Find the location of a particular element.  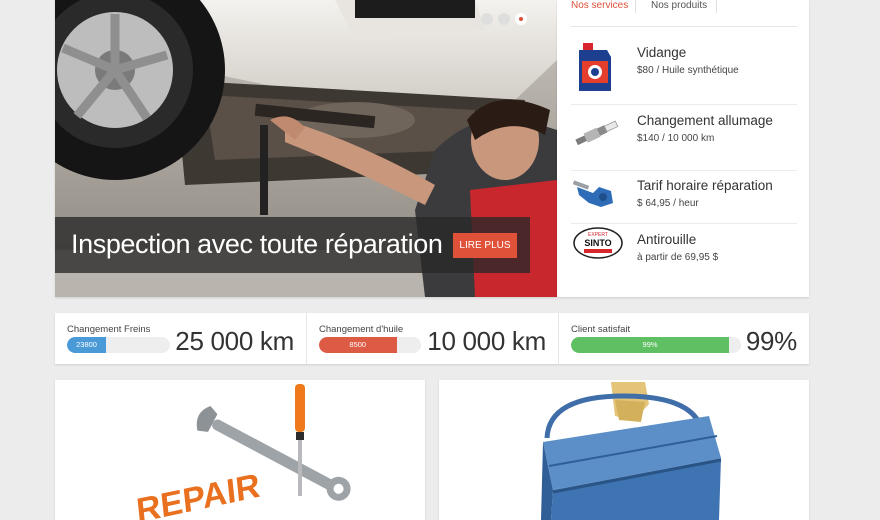

progress-bar: 23800 is located at coordinates (118, 345).